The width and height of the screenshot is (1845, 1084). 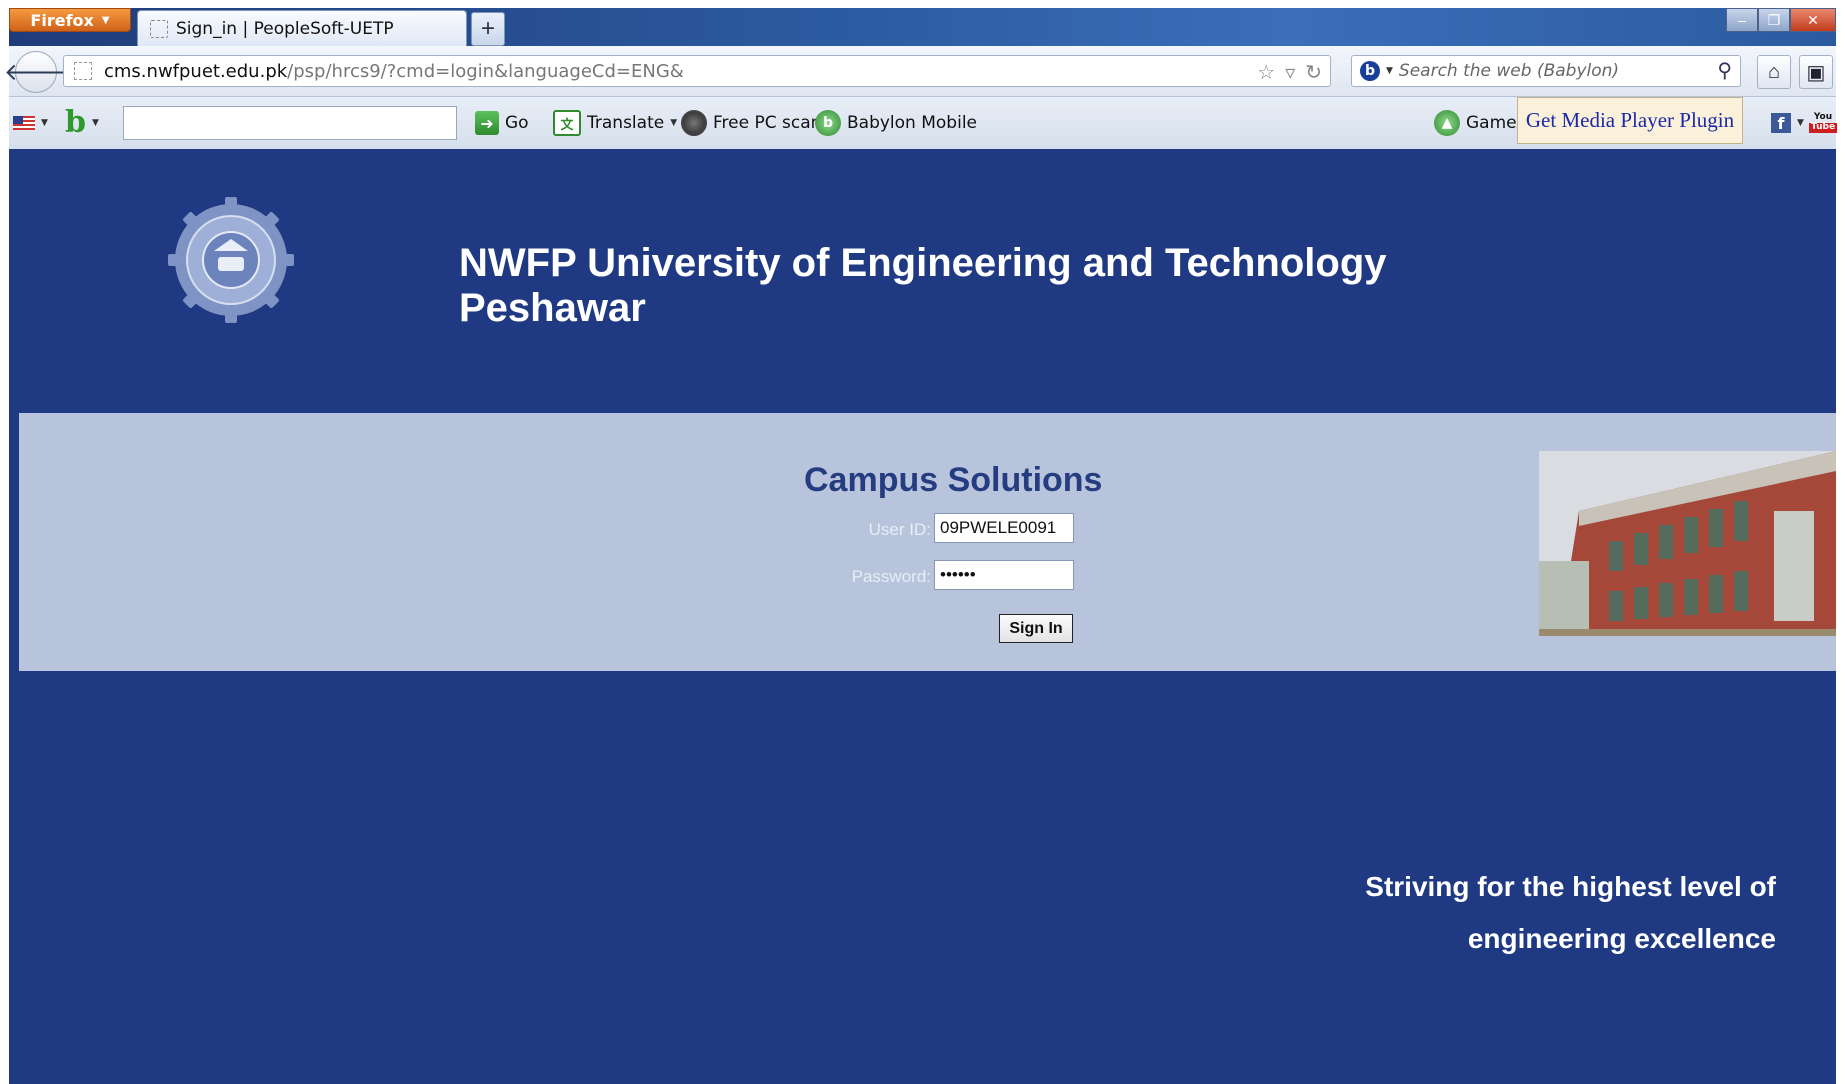 I want to click on university-seal-logo, so click(x=231, y=260).